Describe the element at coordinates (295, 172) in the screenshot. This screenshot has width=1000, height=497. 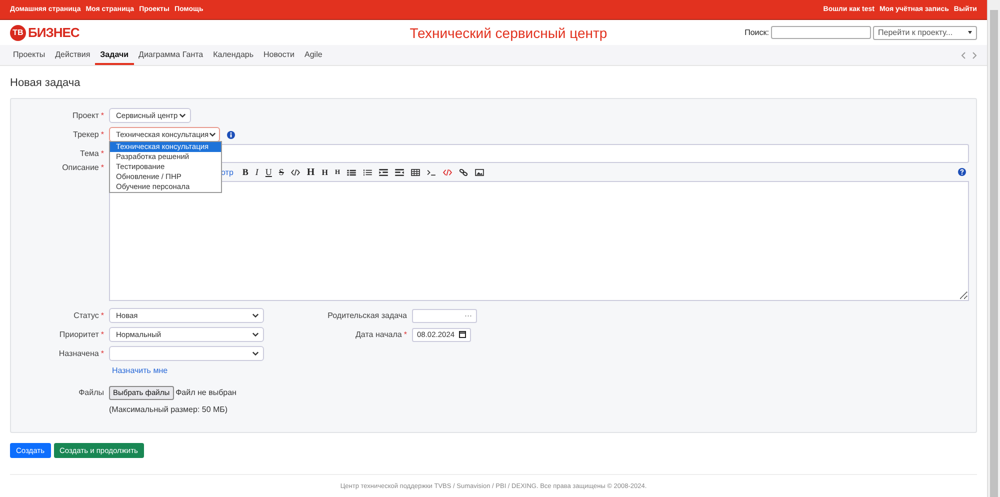
I see `code-icon` at that location.